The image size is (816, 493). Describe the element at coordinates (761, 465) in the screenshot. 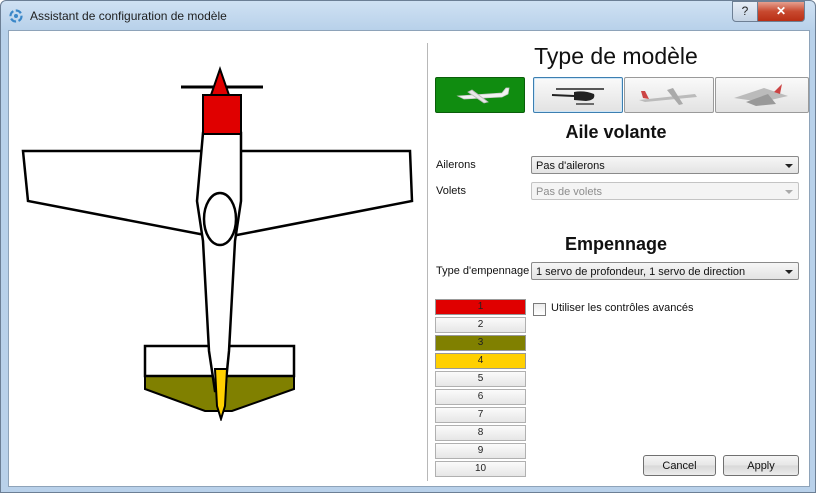

I see `apply-button: Apply` at that location.